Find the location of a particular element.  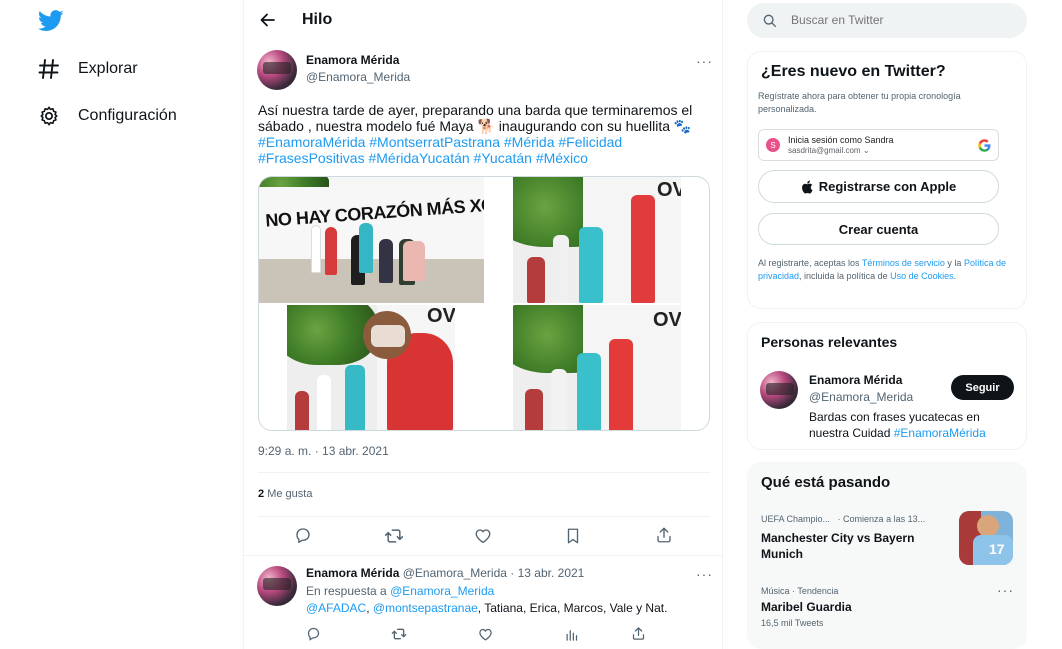

cookies-link: Uso de Cookies is located at coordinates (922, 276).